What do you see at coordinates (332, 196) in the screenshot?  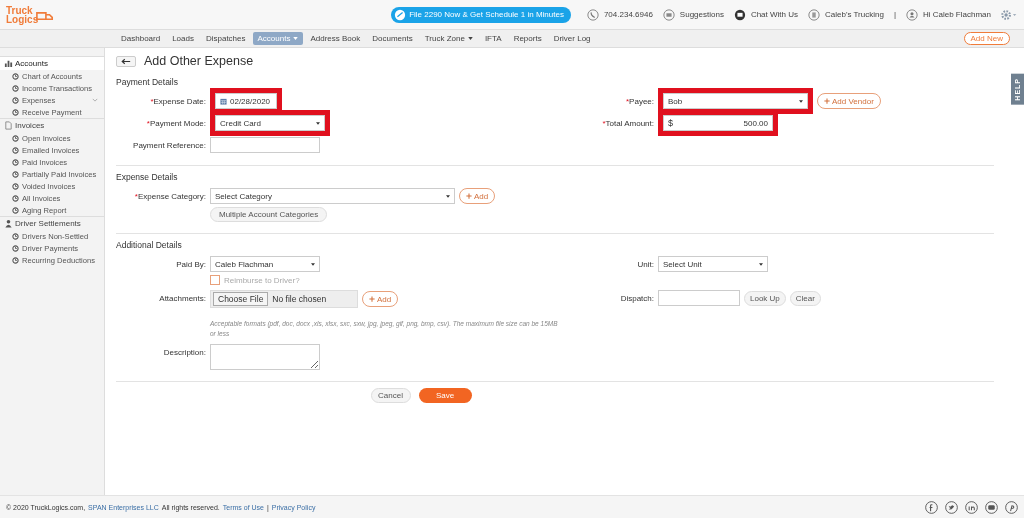 I see `dropdown: Select Category` at bounding box center [332, 196].